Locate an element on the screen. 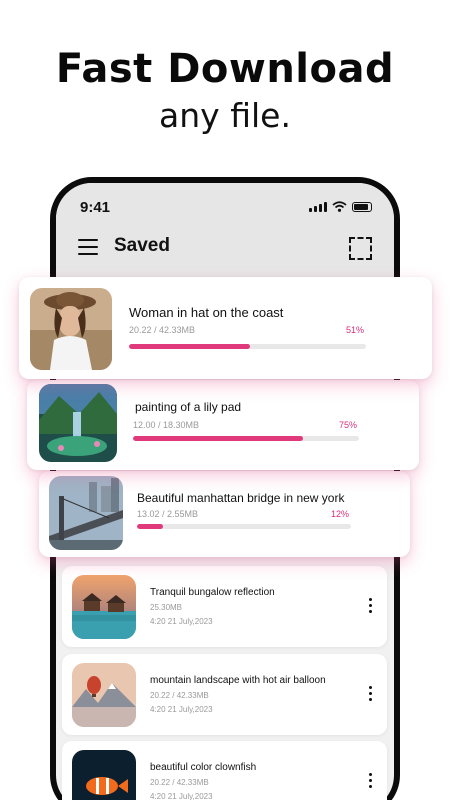  download-title: Beautiful manhattan bridge in new york is located at coordinates (241, 498).